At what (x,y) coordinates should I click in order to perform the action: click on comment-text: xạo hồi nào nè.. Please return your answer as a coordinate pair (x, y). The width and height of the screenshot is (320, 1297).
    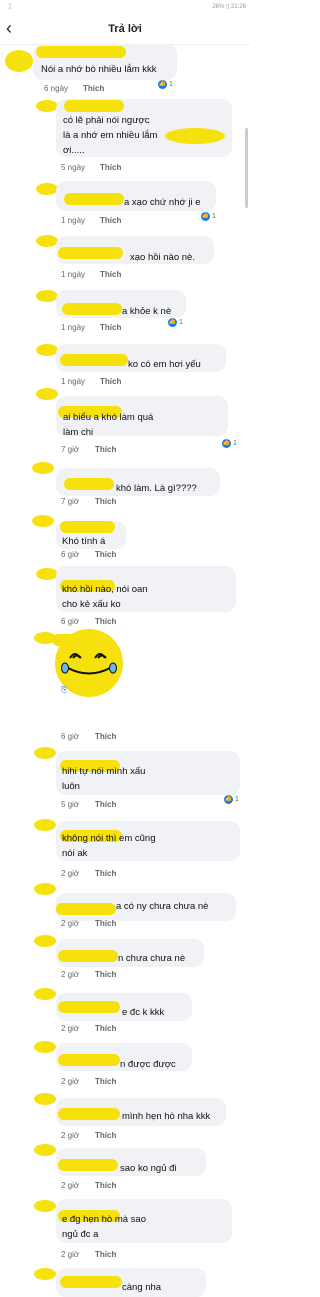
    Looking at the image, I should click on (162, 257).